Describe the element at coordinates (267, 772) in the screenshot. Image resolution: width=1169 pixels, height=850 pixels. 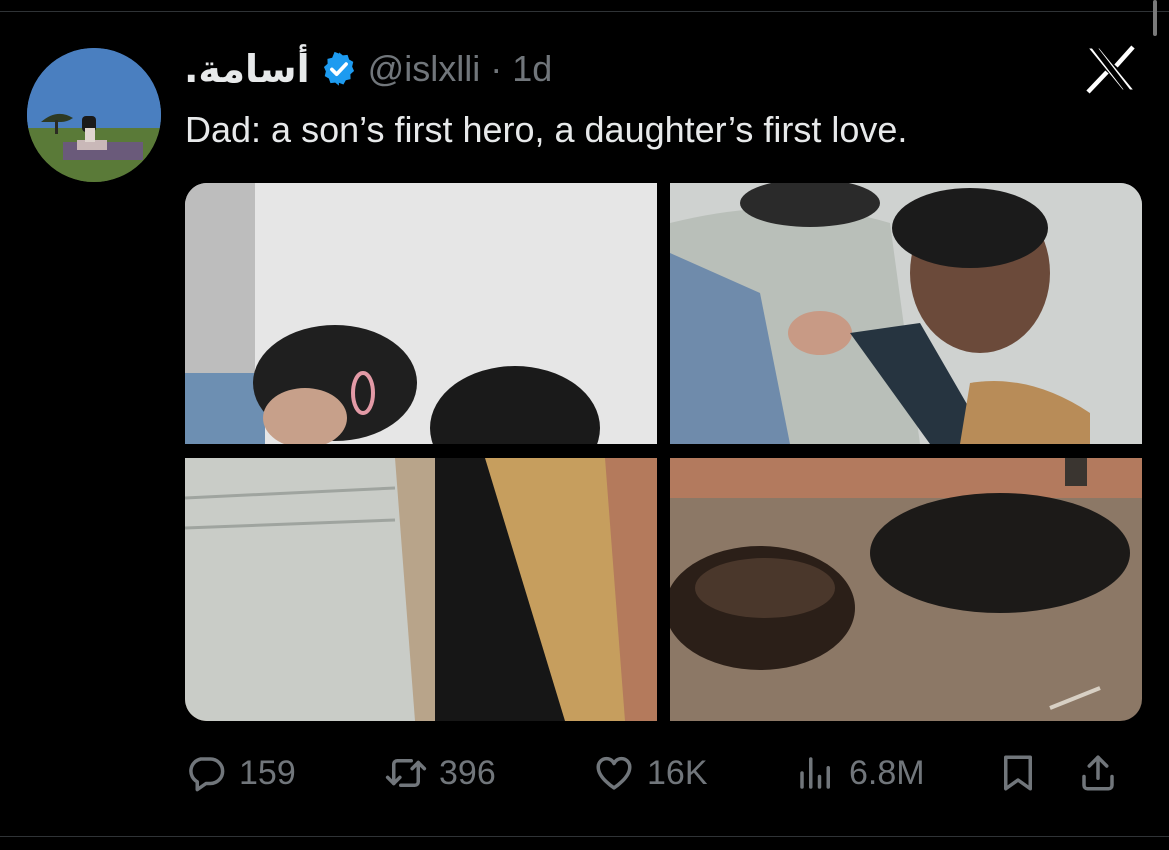
I see `reply-count: 159` at that location.